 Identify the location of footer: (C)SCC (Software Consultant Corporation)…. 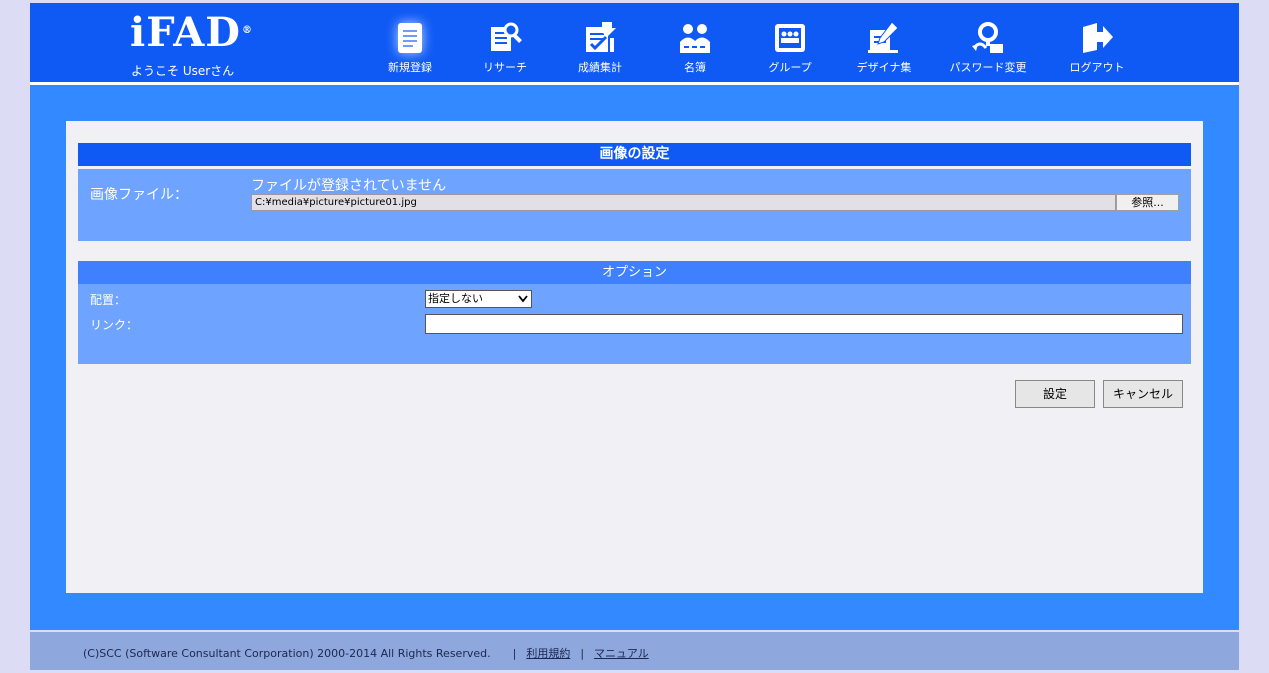
(634, 651).